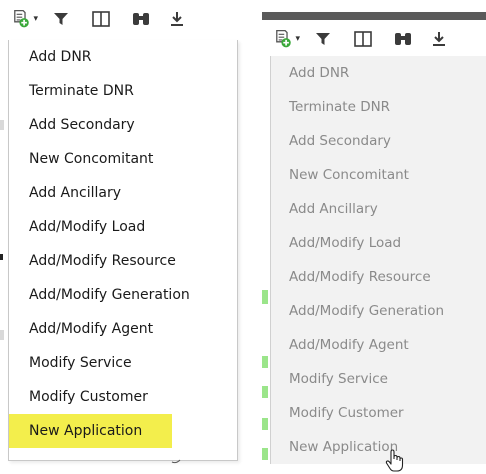 Image resolution: width=486 pixels, height=474 pixels. Describe the element at coordinates (374, 16) in the screenshot. I see `header-bar` at that location.